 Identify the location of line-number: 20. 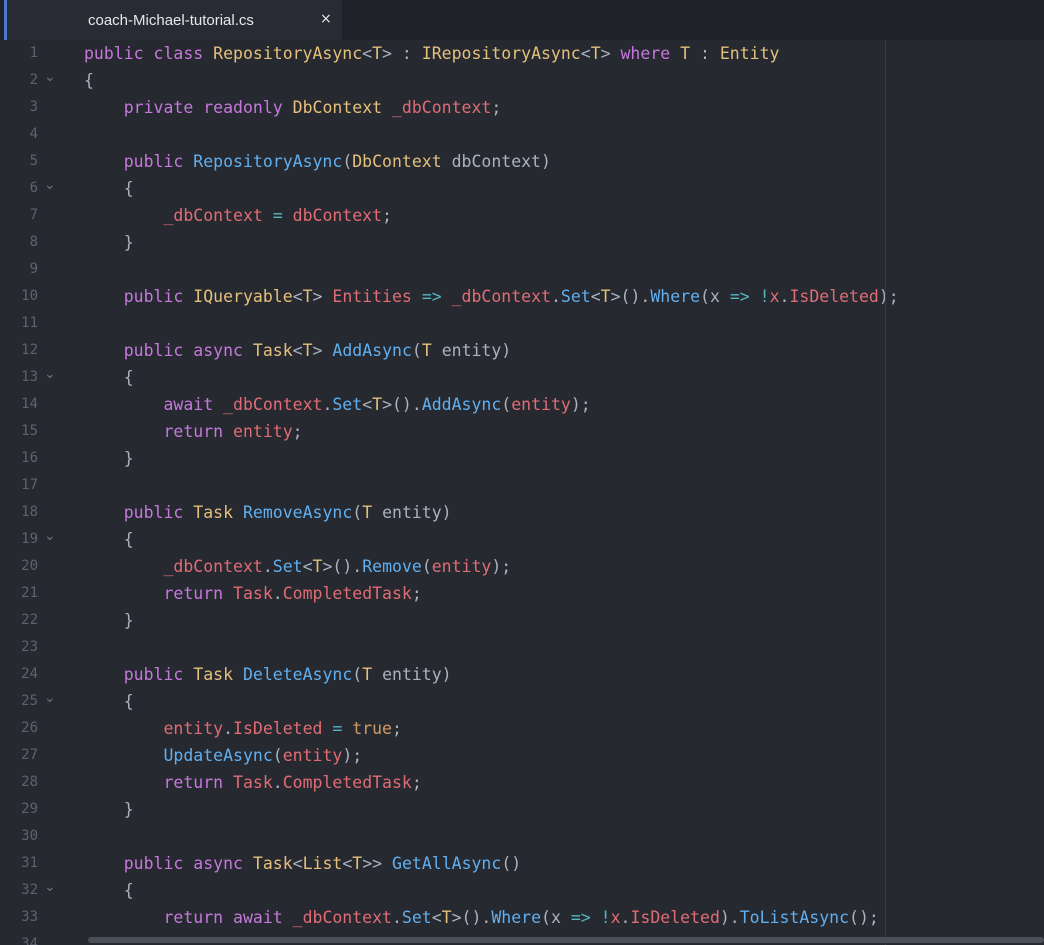
(29, 566).